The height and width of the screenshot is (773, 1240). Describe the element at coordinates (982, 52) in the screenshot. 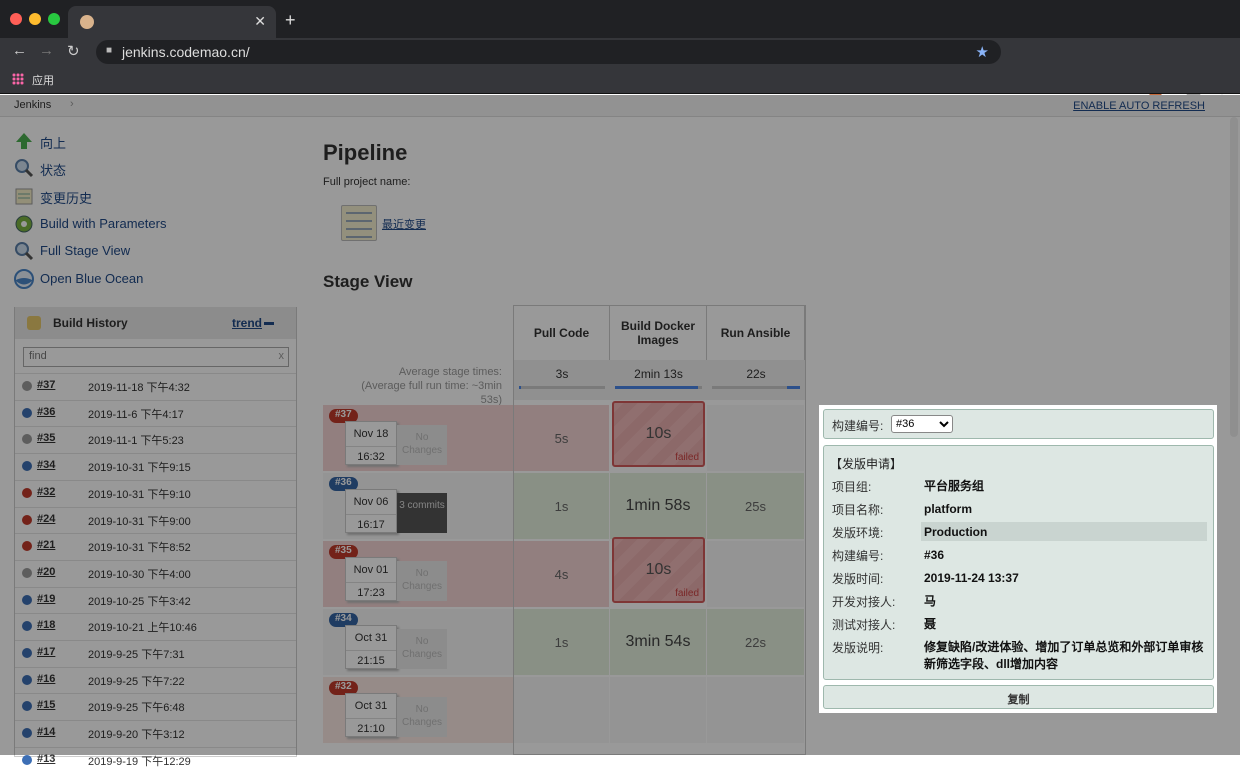

I see `bookmark-star-icon: ★` at that location.